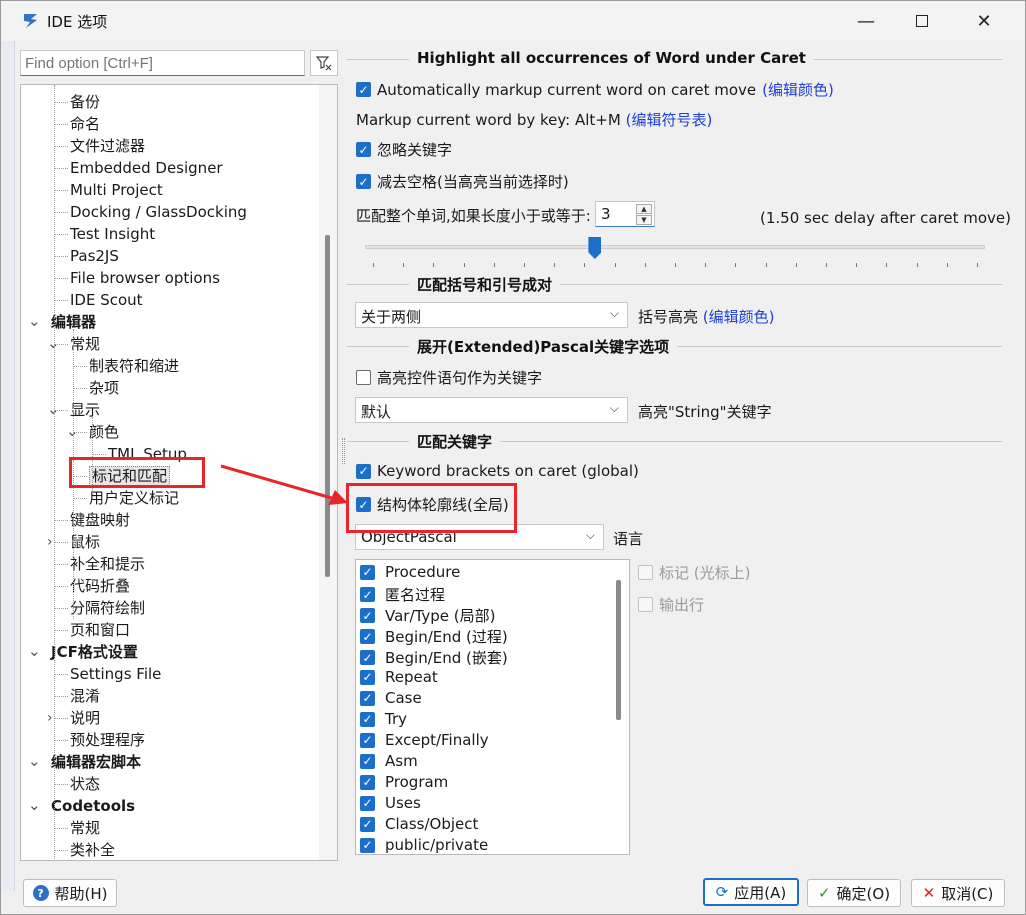 Image resolution: width=1026 pixels, height=915 pixels. I want to click on spinner-arrows: ▲ ▼, so click(644, 214).